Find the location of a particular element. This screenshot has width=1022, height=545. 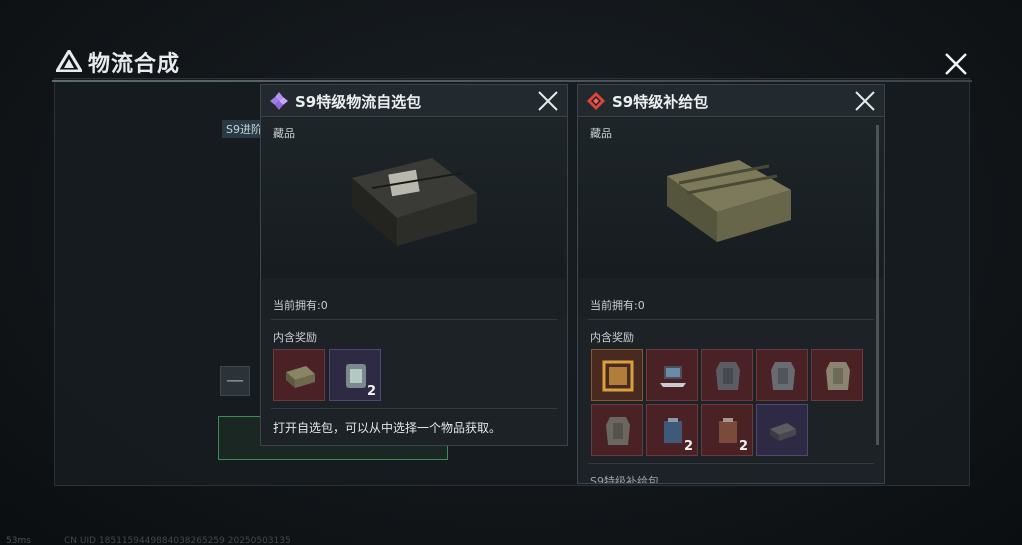

dark-supply-crate-image is located at coordinates (414, 202).